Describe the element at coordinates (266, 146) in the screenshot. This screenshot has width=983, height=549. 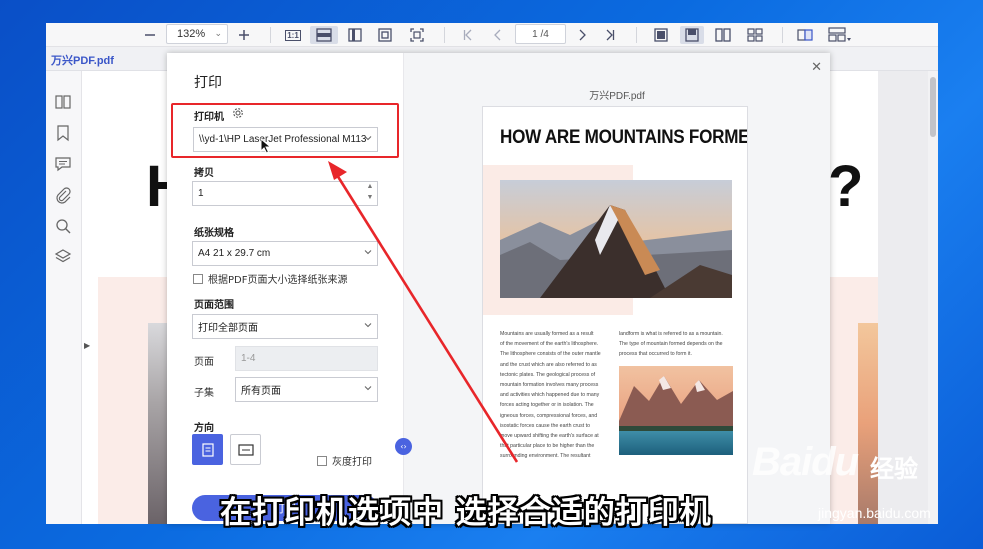
I see `mouse-cursor-icon` at that location.